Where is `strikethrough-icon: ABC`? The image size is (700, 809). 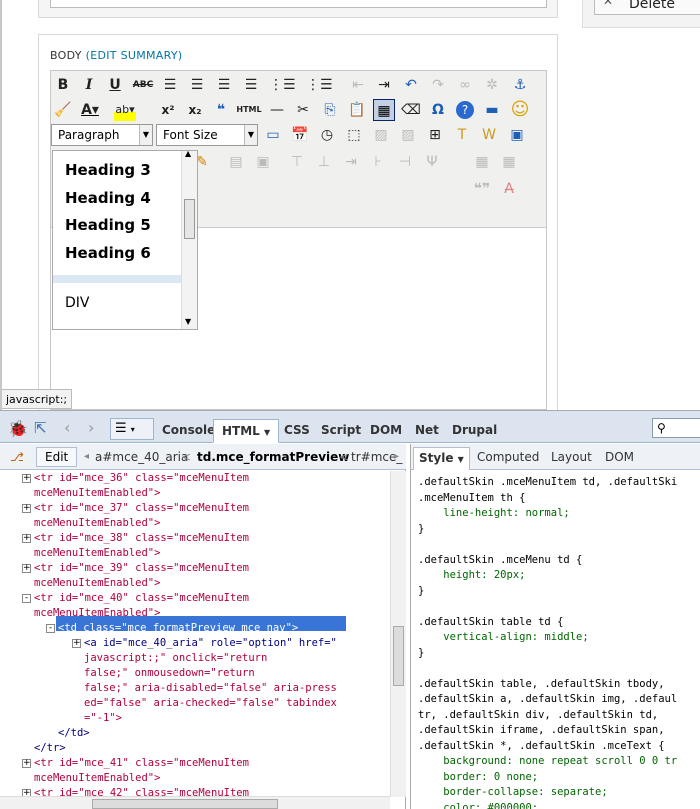 strikethrough-icon: ABC is located at coordinates (143, 85).